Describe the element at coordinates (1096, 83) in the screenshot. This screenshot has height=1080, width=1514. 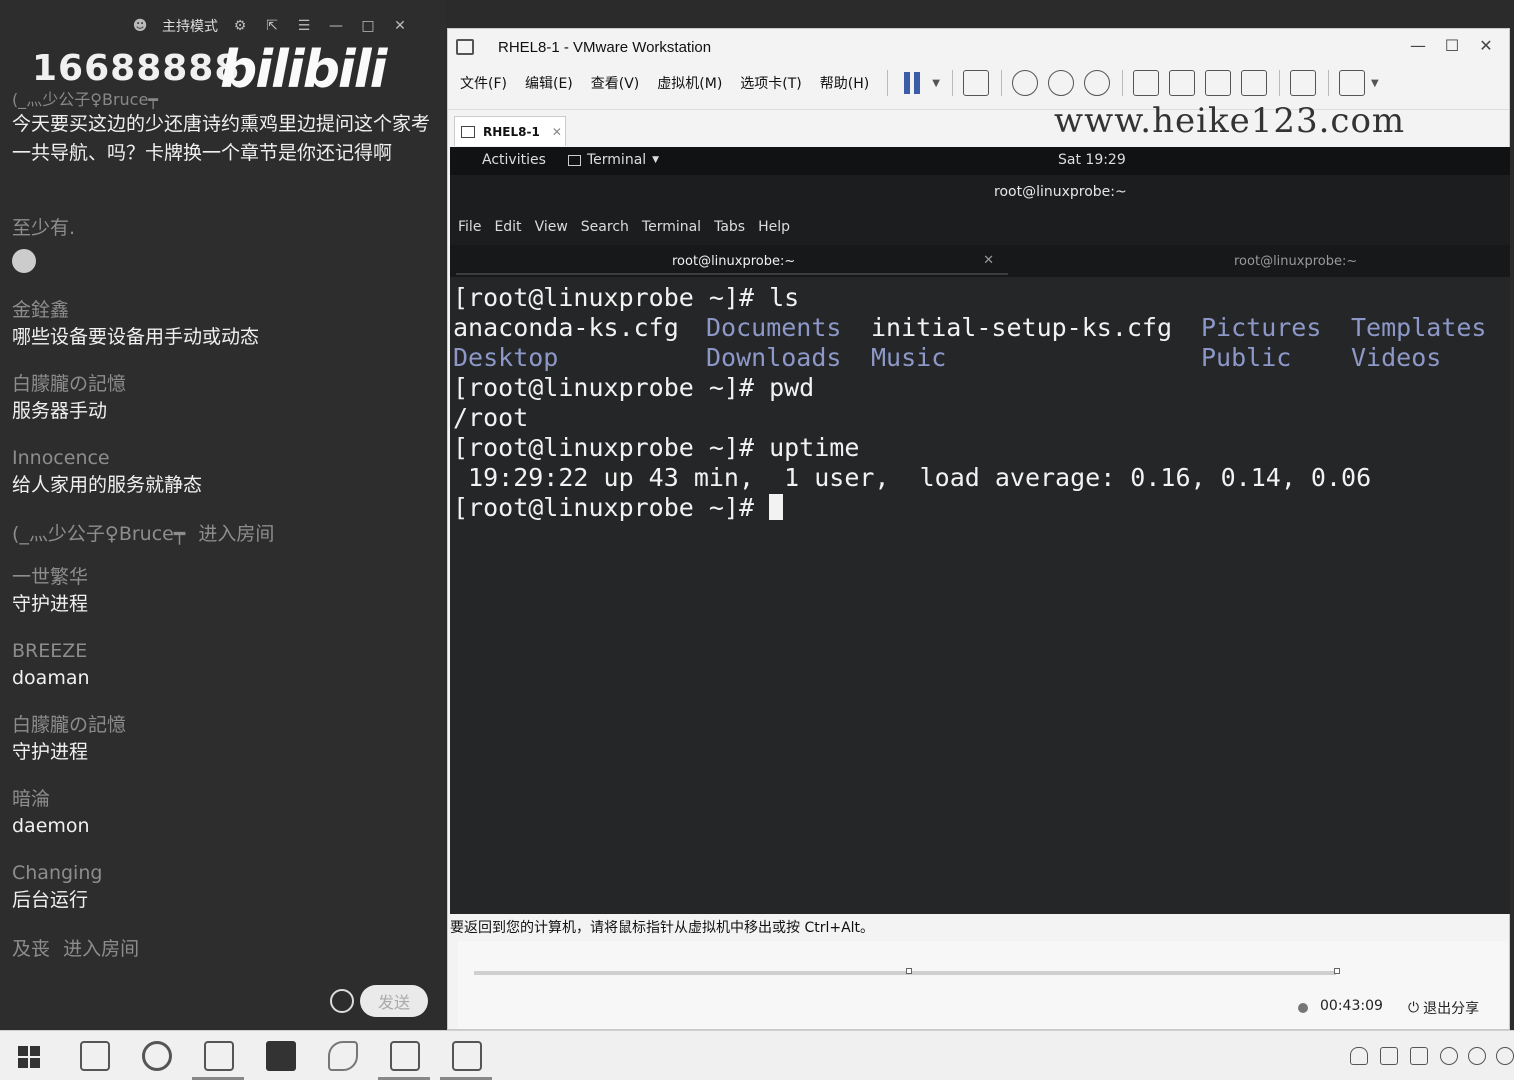
I see `snapshot-manager-icon` at that location.